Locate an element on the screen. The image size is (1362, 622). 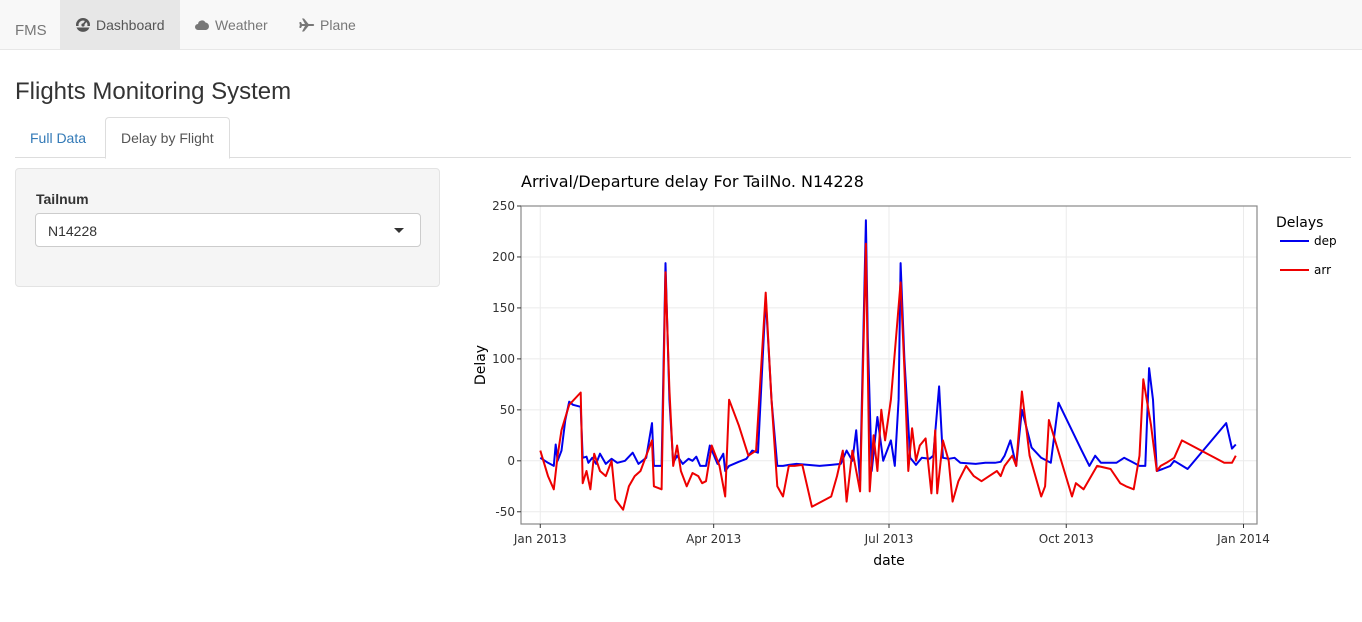
y-axis: -50 0 50 100 150 200 250 is located at coordinates (506, 359).